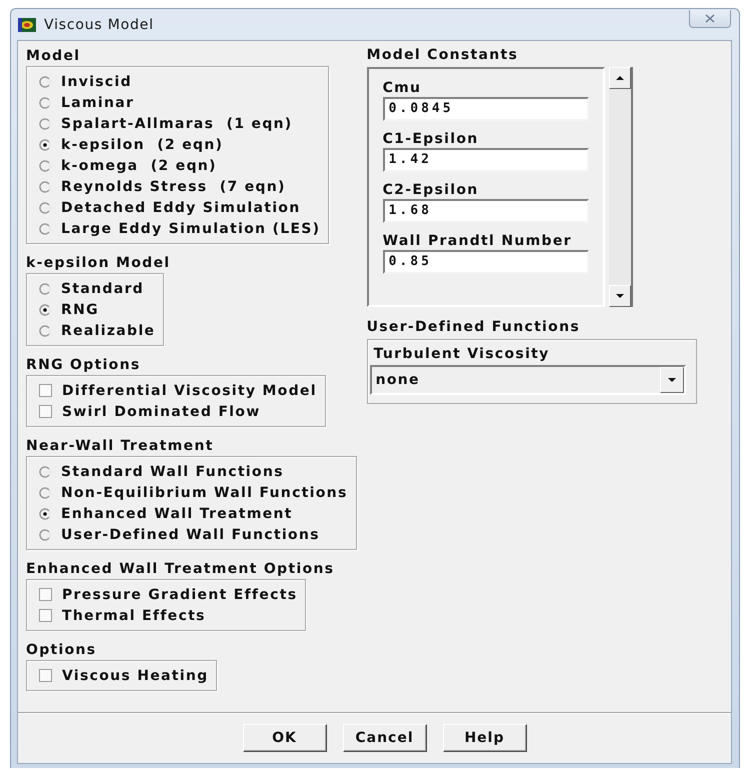 The height and width of the screenshot is (772, 747). What do you see at coordinates (431, 139) in the screenshot?
I see `field-label: C1-Epsilon` at bounding box center [431, 139].